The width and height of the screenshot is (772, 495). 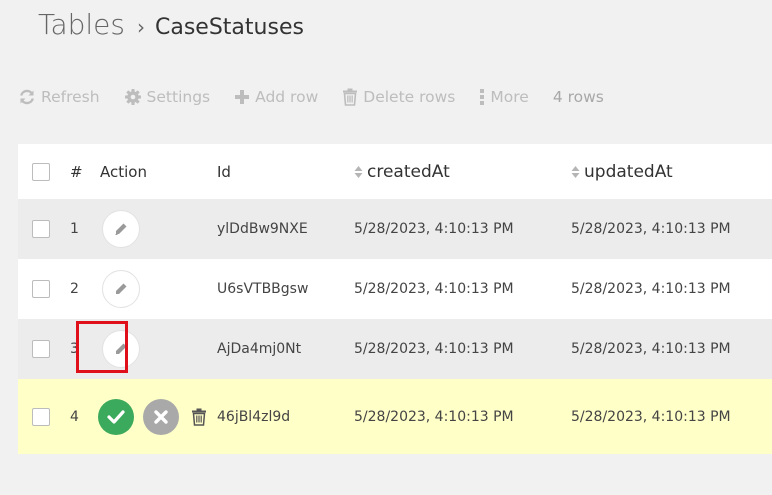 I want to click on more-label: More, so click(x=509, y=97).